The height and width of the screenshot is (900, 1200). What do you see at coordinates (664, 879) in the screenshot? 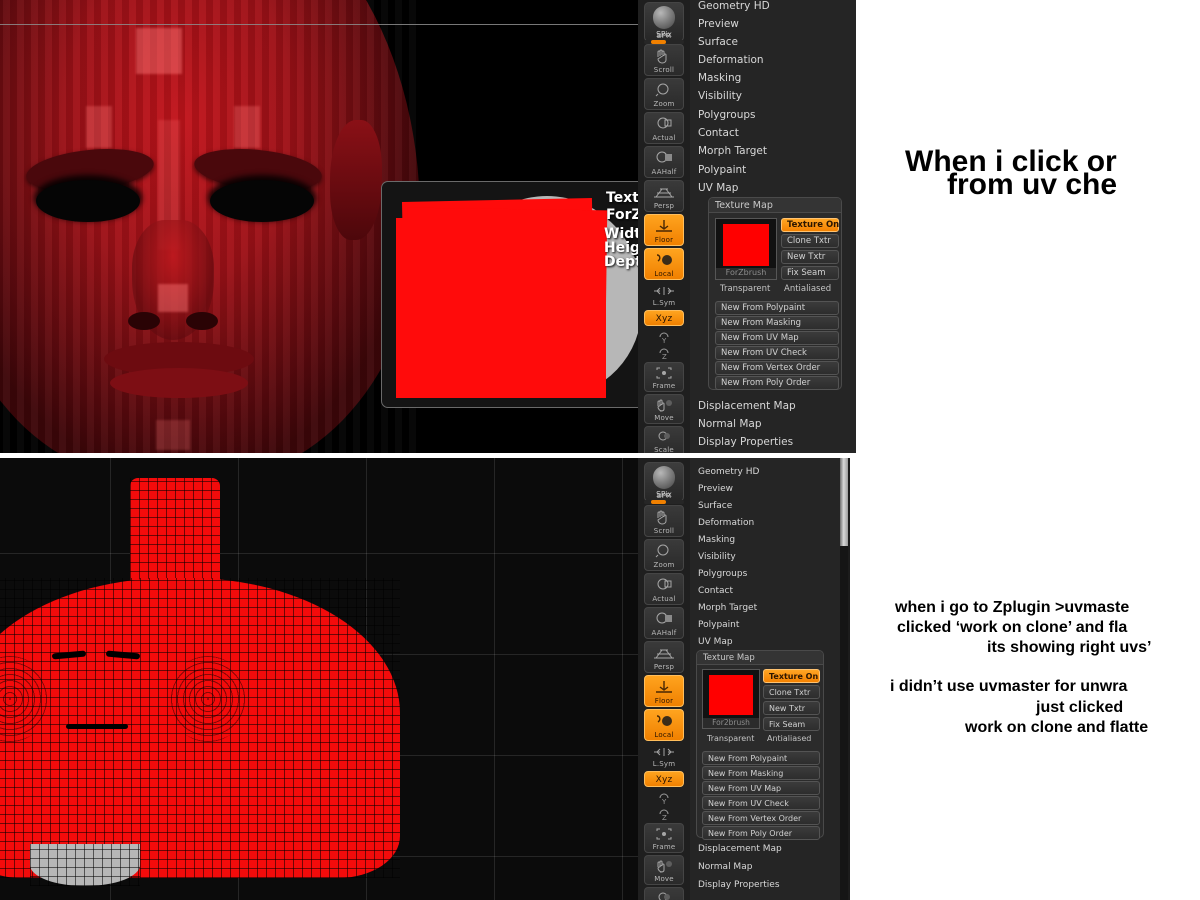
I see `move-label: Move` at bounding box center [664, 879].